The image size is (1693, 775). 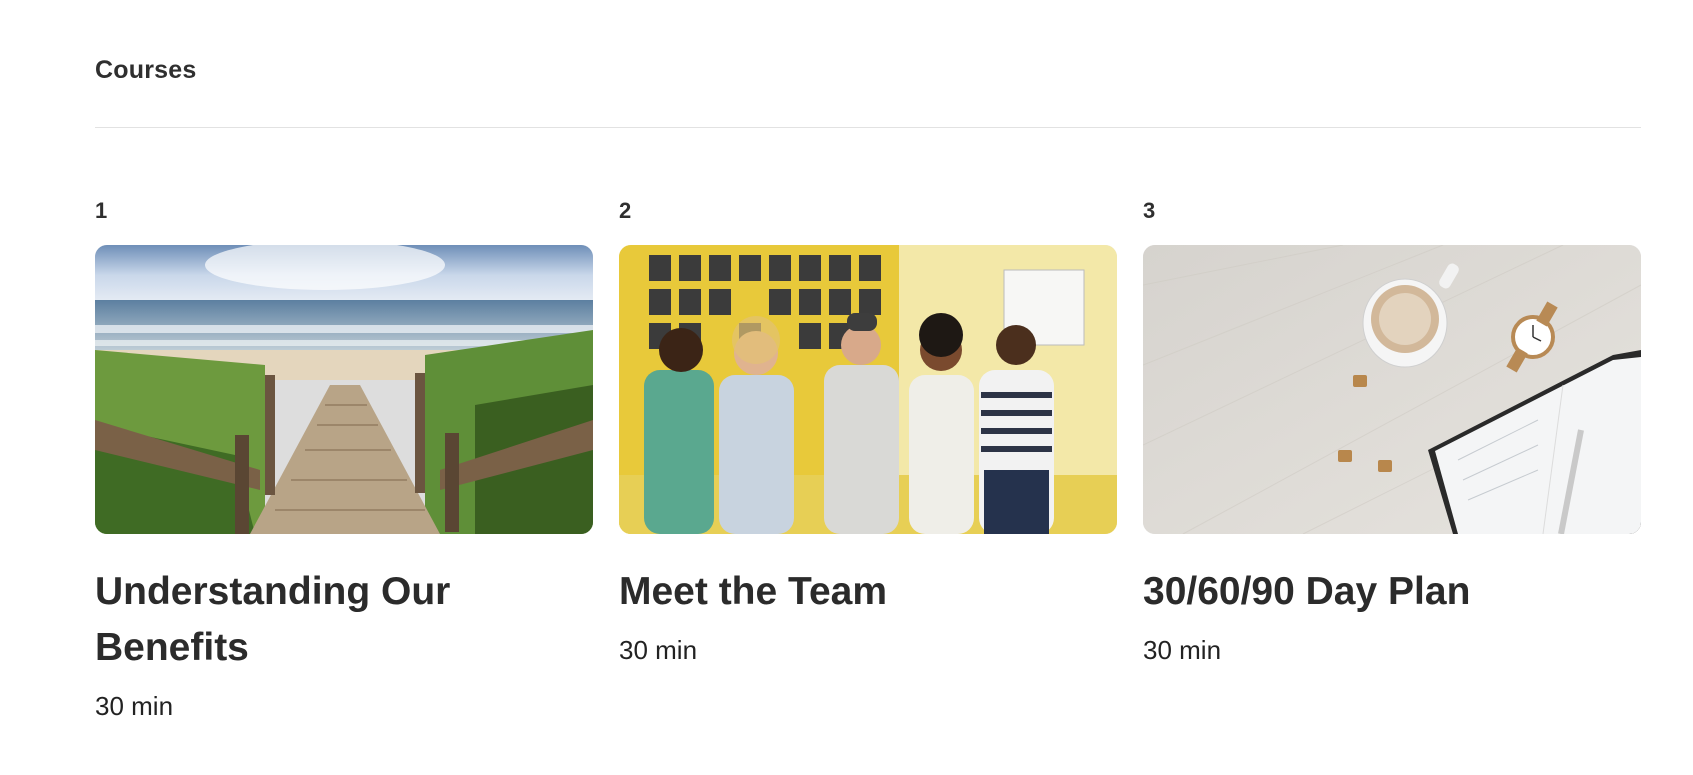 I want to click on course-index: 2, so click(x=625, y=210).